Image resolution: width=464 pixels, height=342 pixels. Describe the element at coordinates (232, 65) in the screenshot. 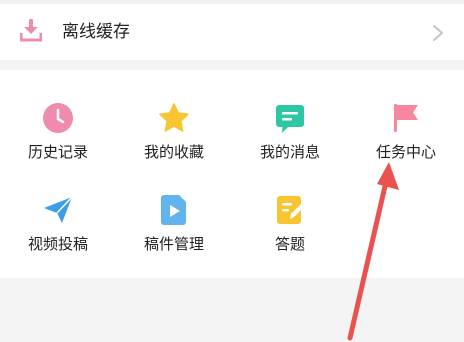

I see `section-gap` at that location.